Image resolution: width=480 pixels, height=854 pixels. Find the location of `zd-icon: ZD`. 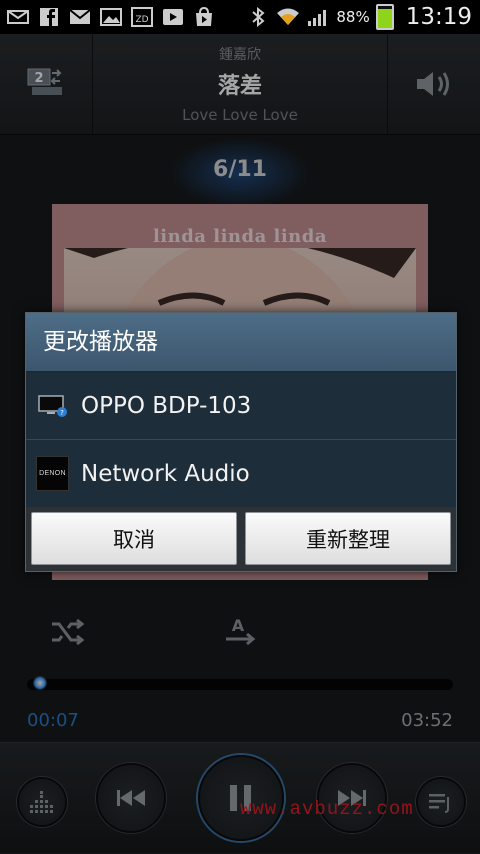

zd-icon: ZD is located at coordinates (142, 17).